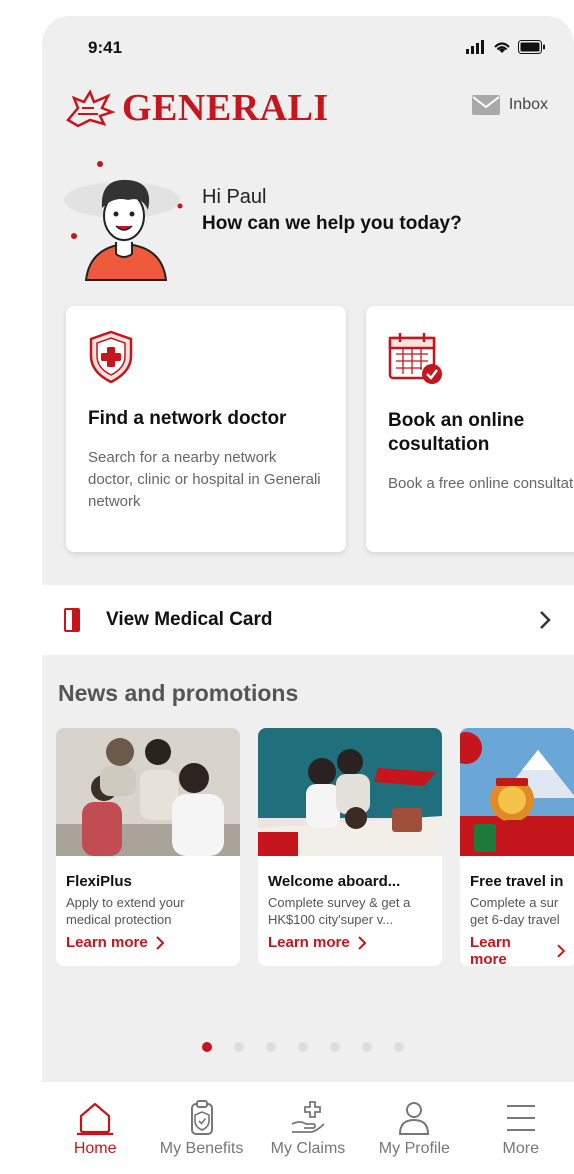  I want to click on travel-lion-photo, so click(517, 792).